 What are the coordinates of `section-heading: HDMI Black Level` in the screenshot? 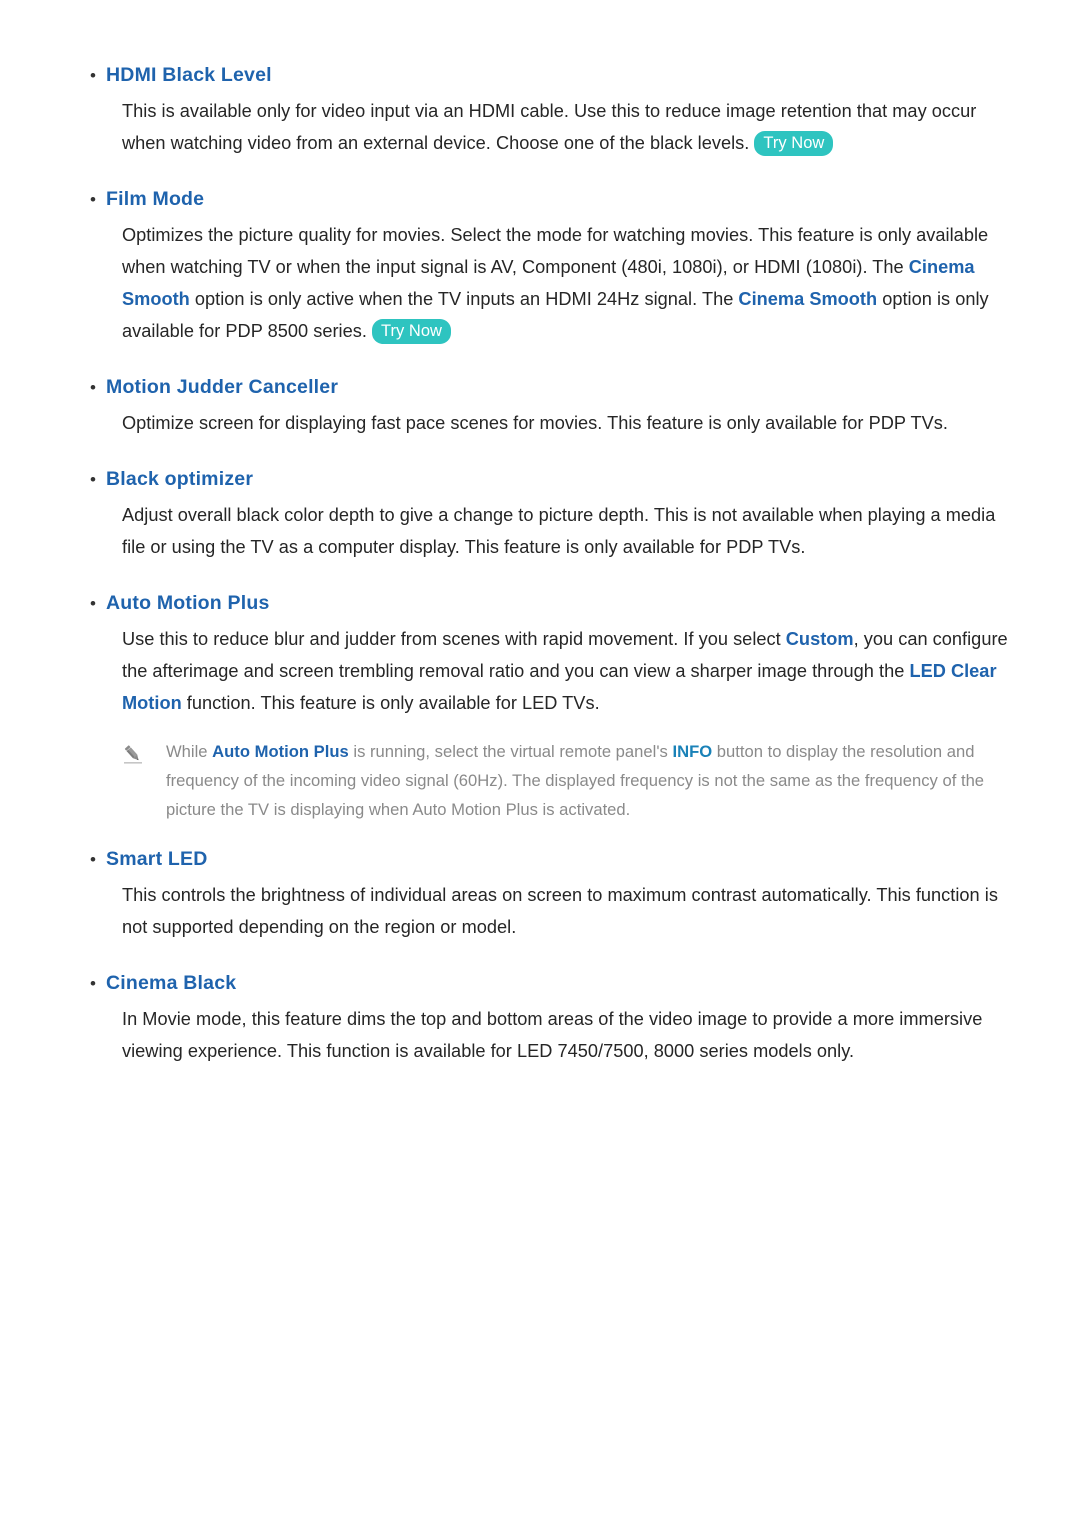 It's located at (189, 75).